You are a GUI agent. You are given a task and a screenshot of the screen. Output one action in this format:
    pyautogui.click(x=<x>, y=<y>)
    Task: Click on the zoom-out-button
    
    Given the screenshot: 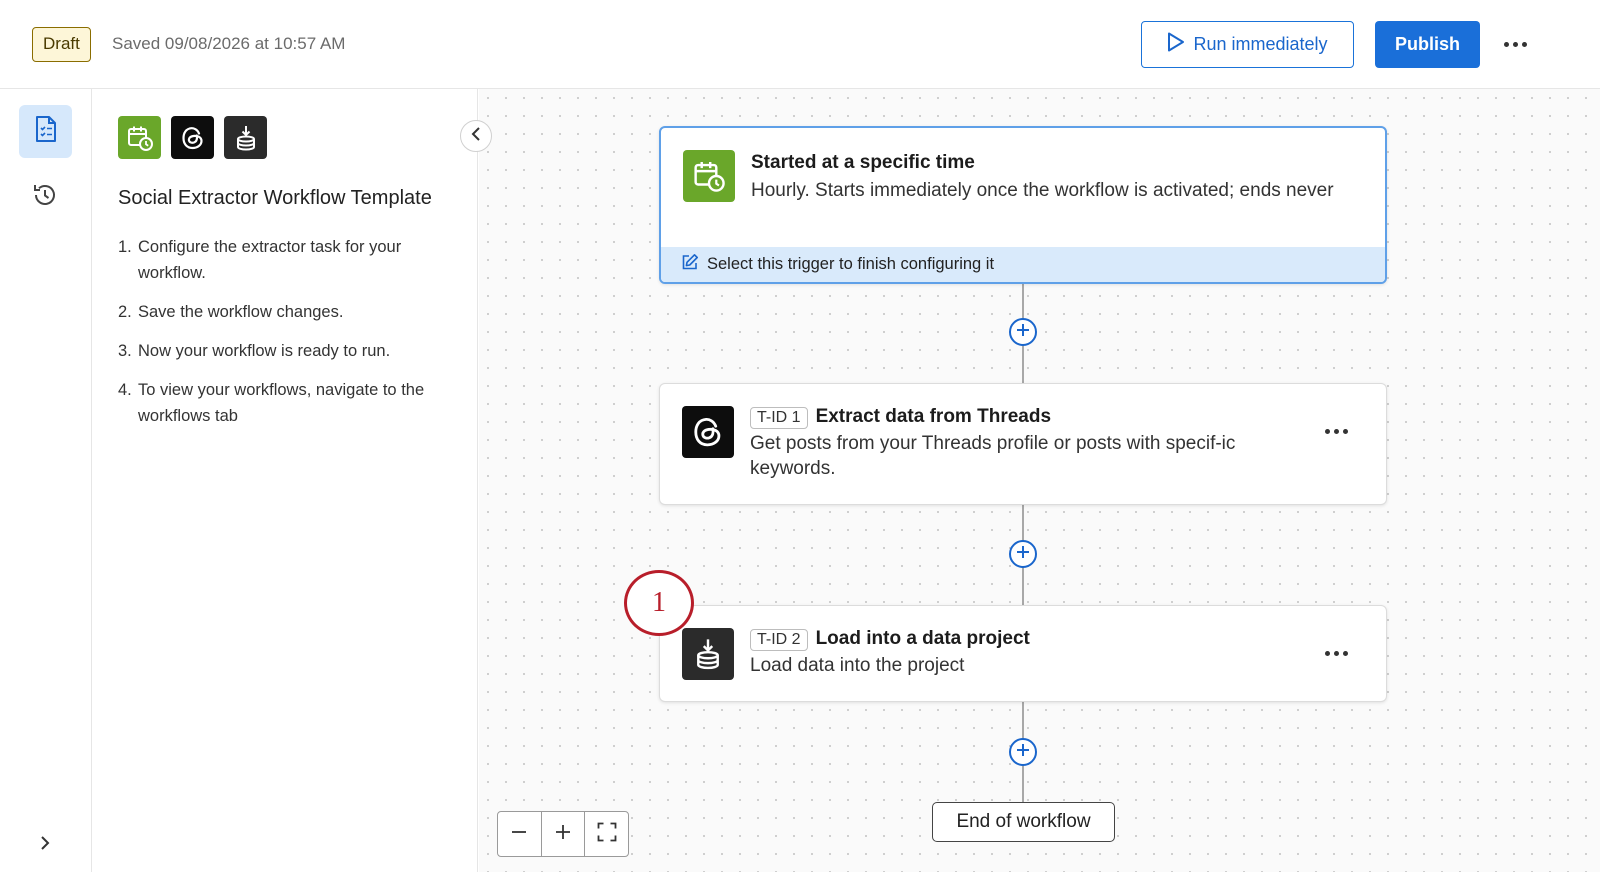 What is the action you would take?
    pyautogui.click(x=519, y=834)
    